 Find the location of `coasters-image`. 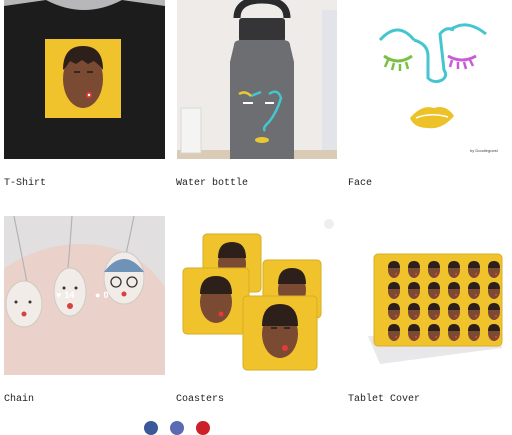

coasters-image is located at coordinates (258, 295).